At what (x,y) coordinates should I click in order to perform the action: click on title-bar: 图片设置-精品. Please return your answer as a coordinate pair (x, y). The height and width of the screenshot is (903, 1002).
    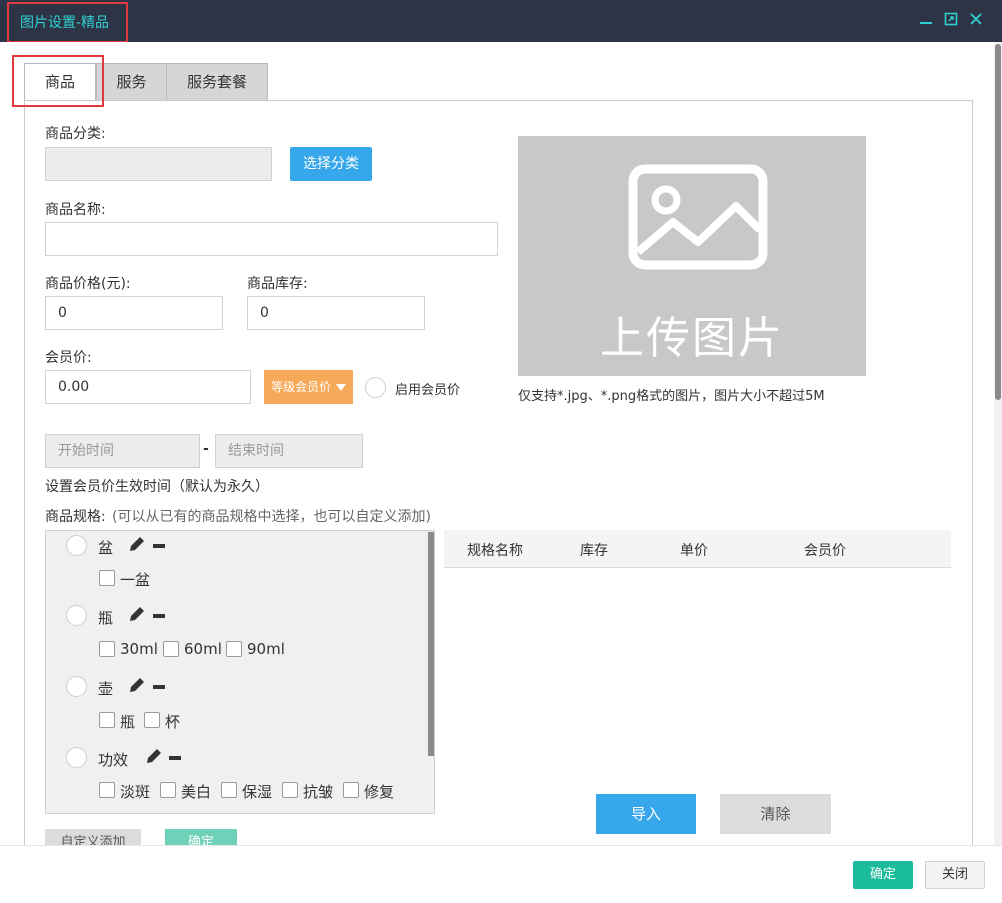
    Looking at the image, I should click on (501, 21).